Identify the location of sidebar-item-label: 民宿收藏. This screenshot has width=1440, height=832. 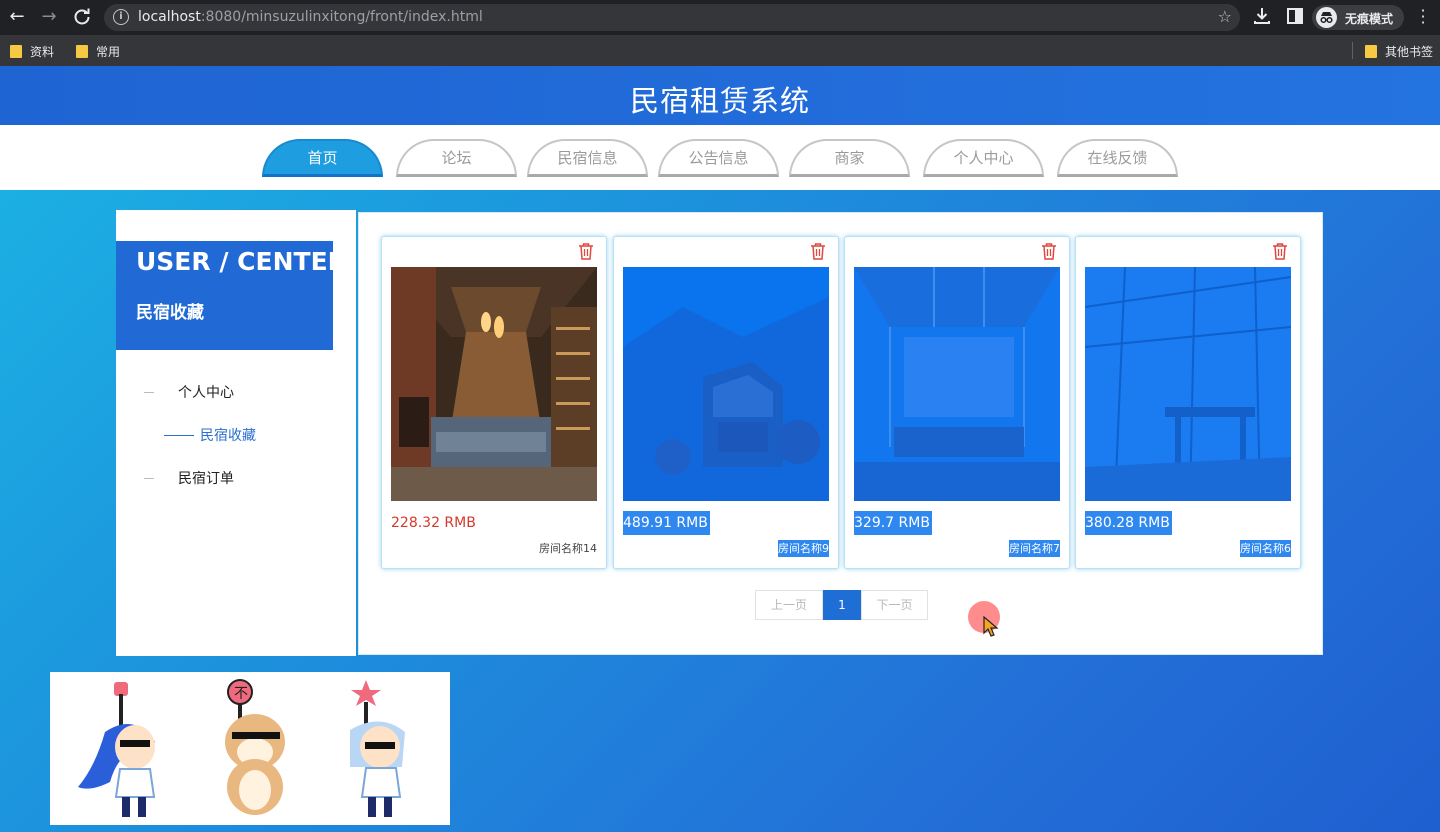
(228, 436).